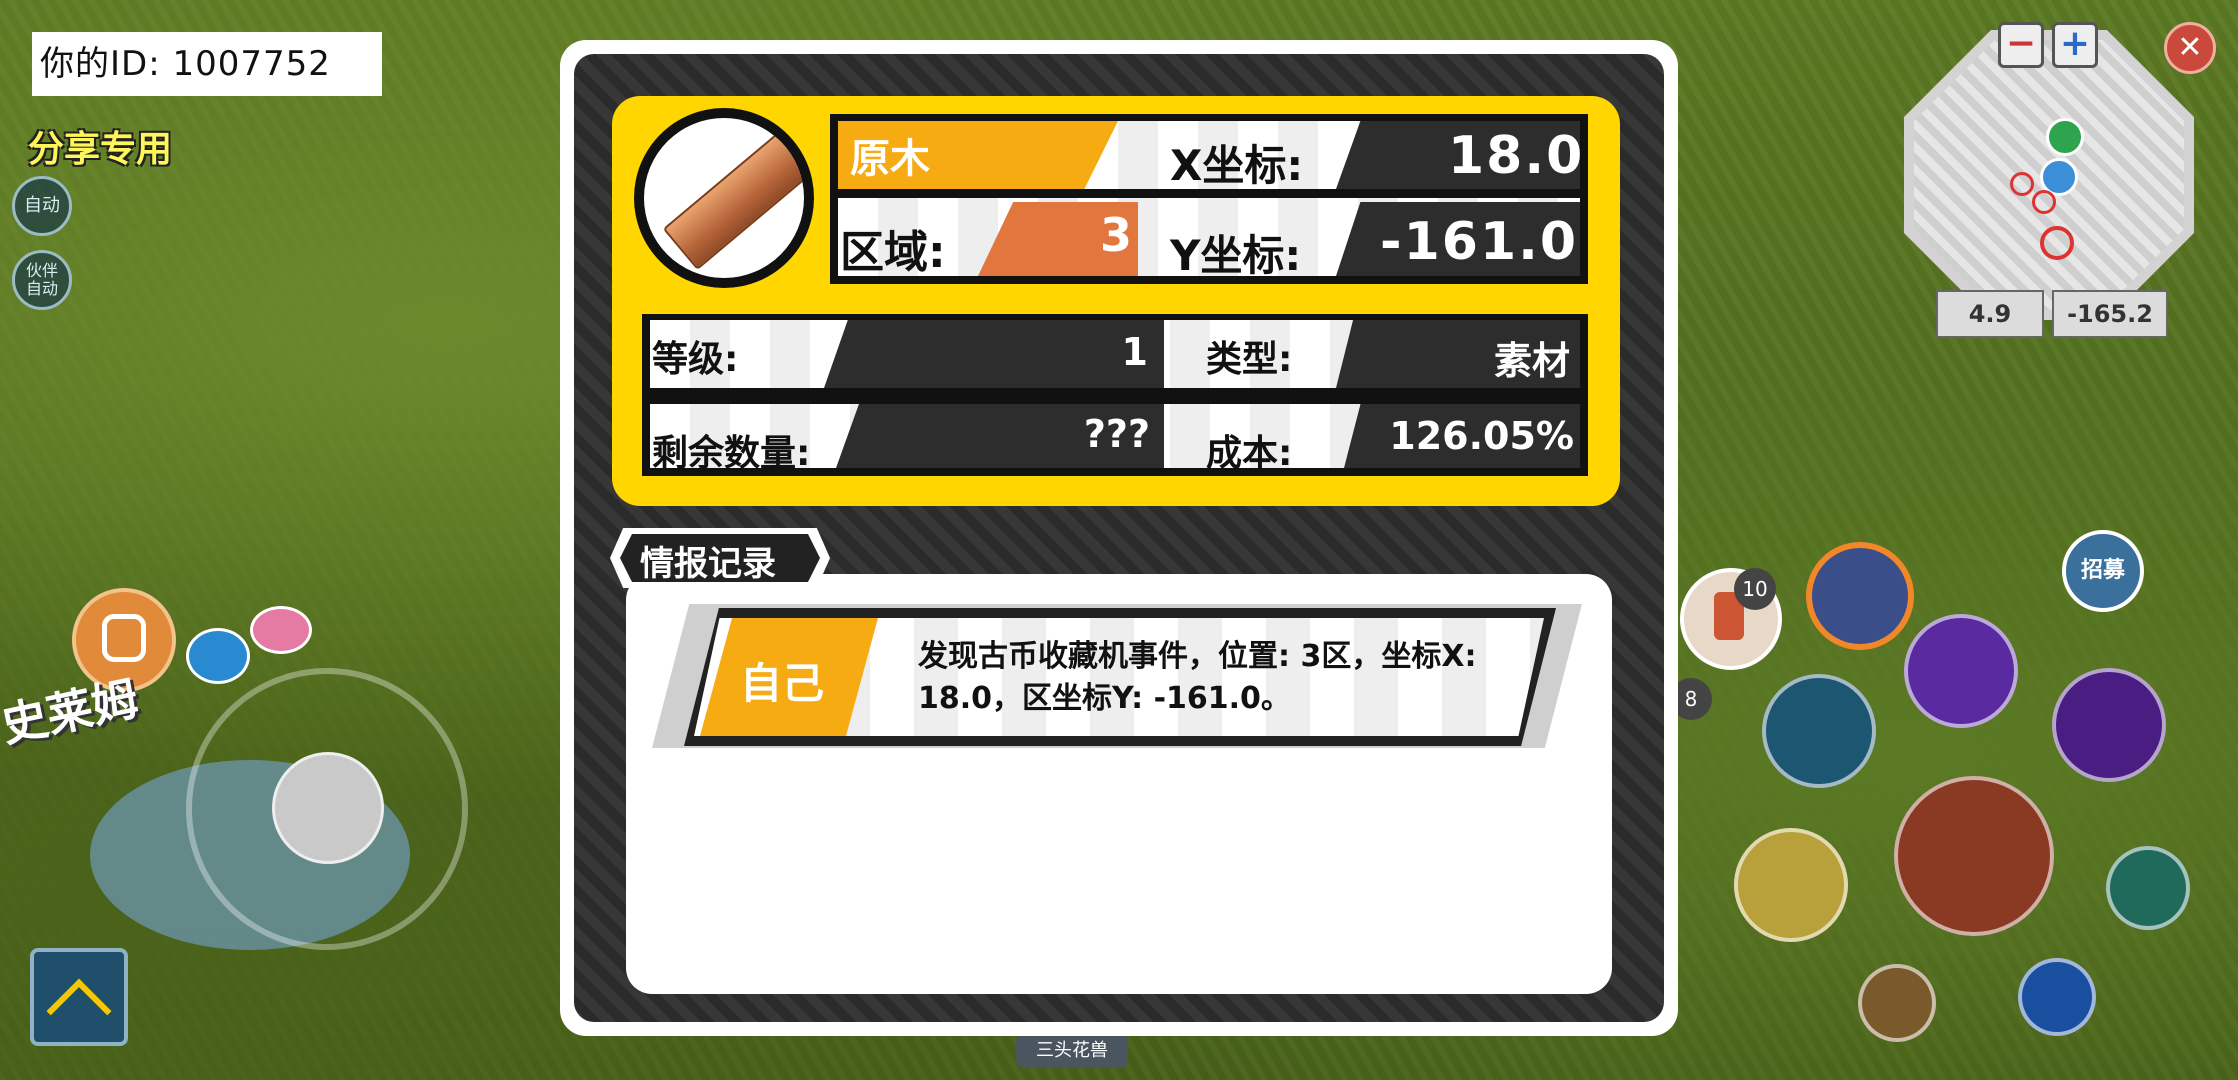  Describe the element at coordinates (1249, 453) in the screenshot. I see `cost-label: 成本:` at that location.